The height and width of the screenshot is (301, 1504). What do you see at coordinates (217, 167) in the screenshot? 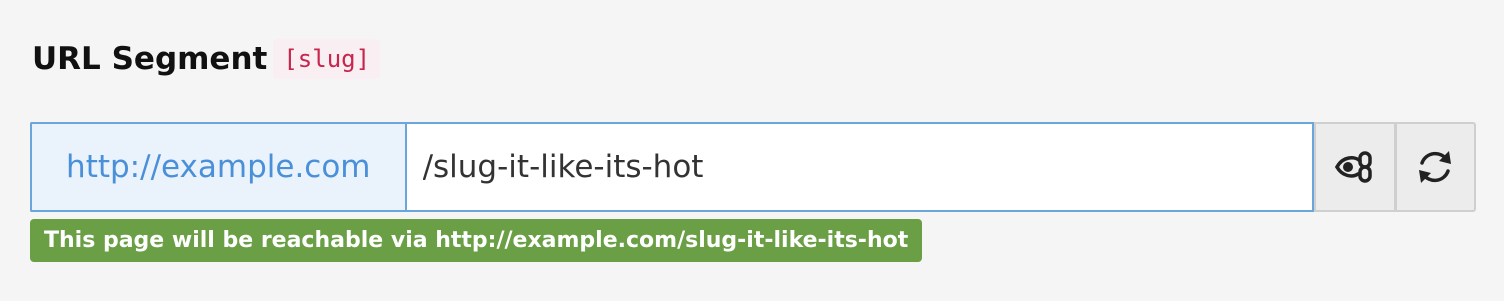
I see `url-prefix: http://example.com` at bounding box center [217, 167].